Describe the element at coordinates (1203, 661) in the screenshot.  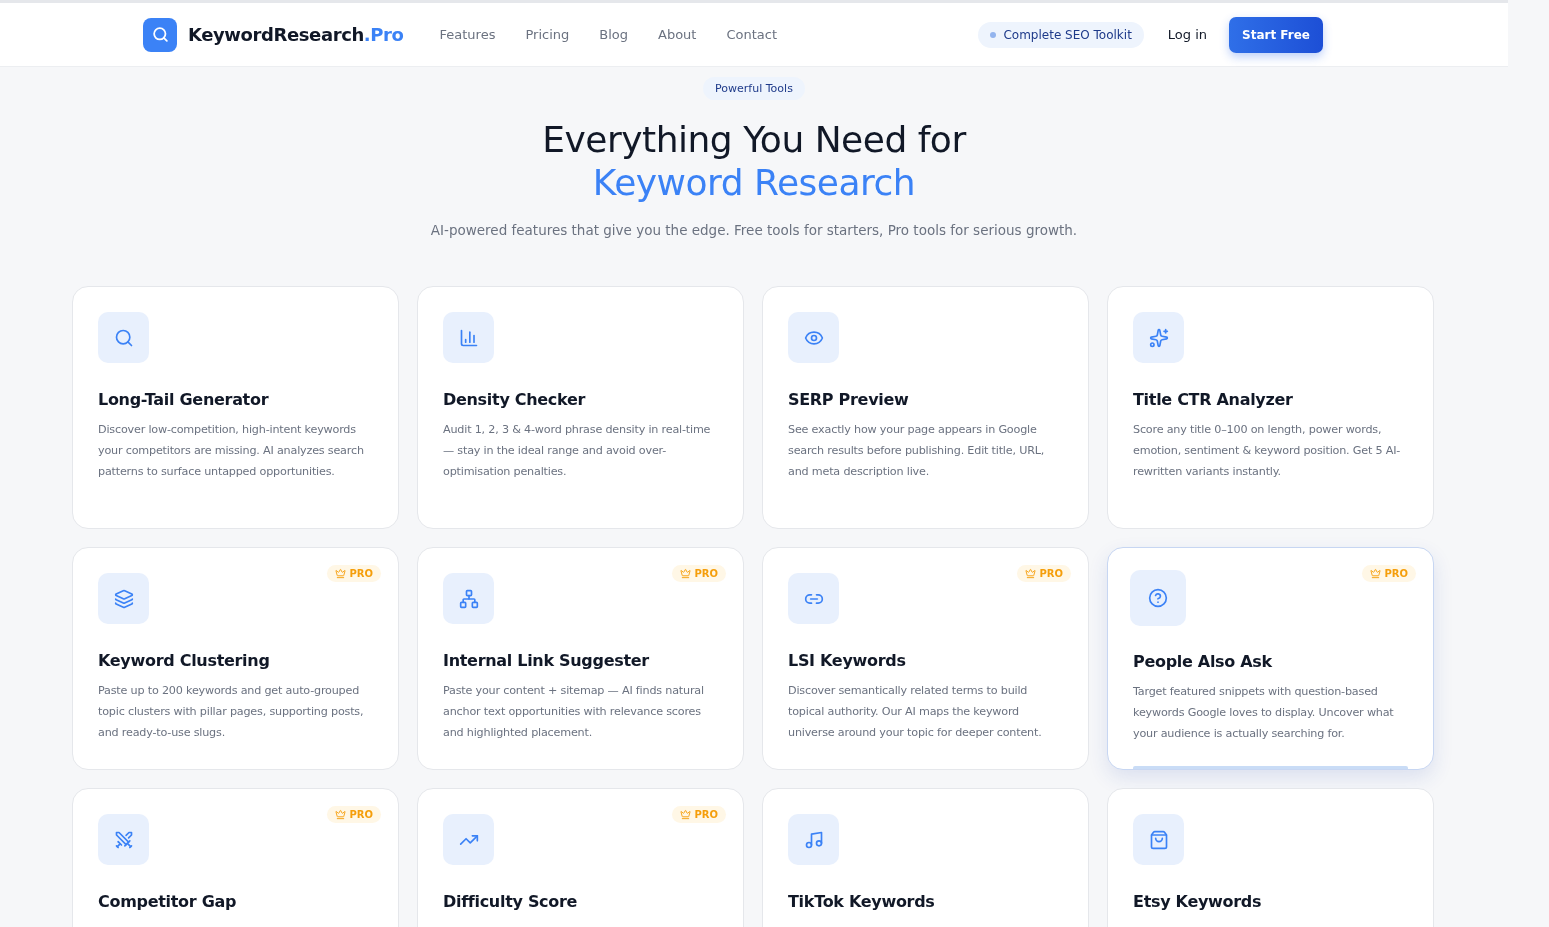
I see `card-title: People Also Ask` at that location.